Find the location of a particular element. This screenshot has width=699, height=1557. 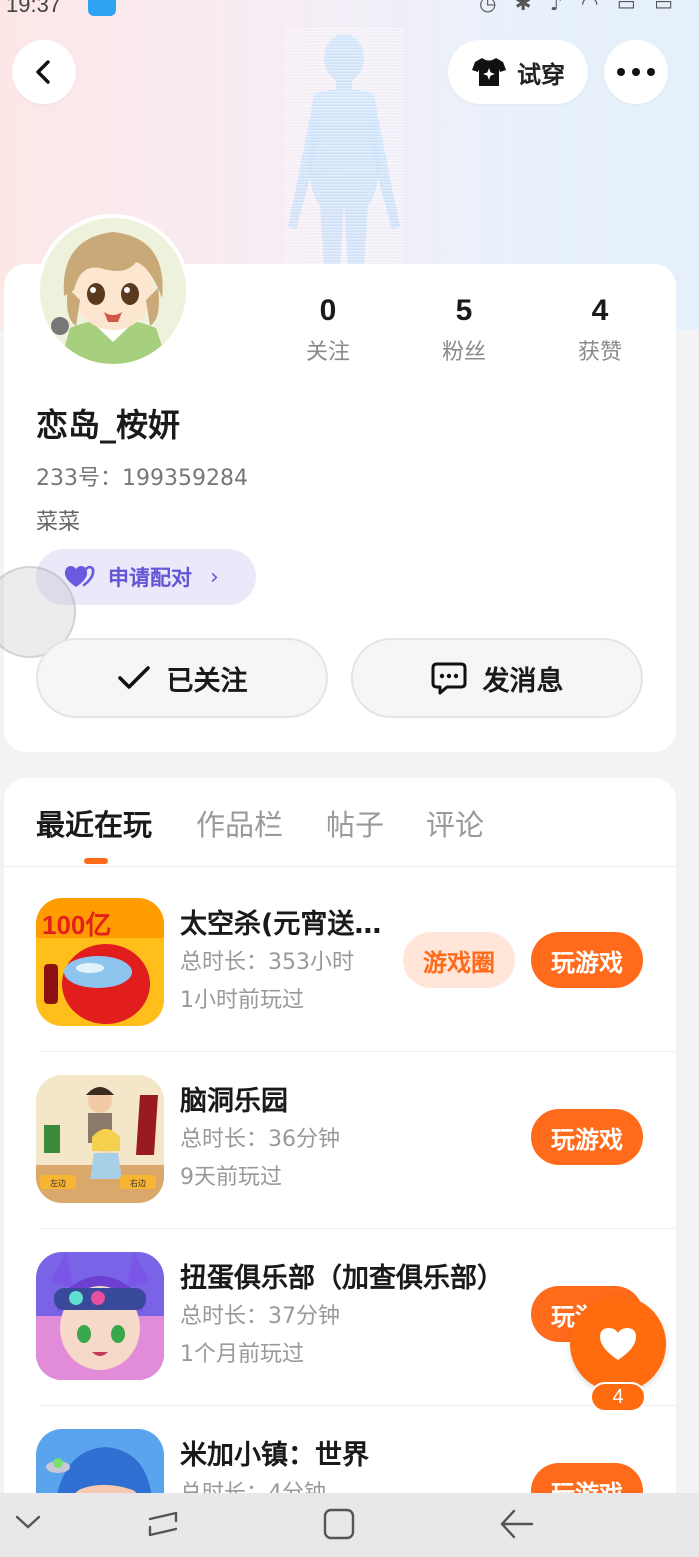

stat-likes: 4 获赞 is located at coordinates (600, 330).